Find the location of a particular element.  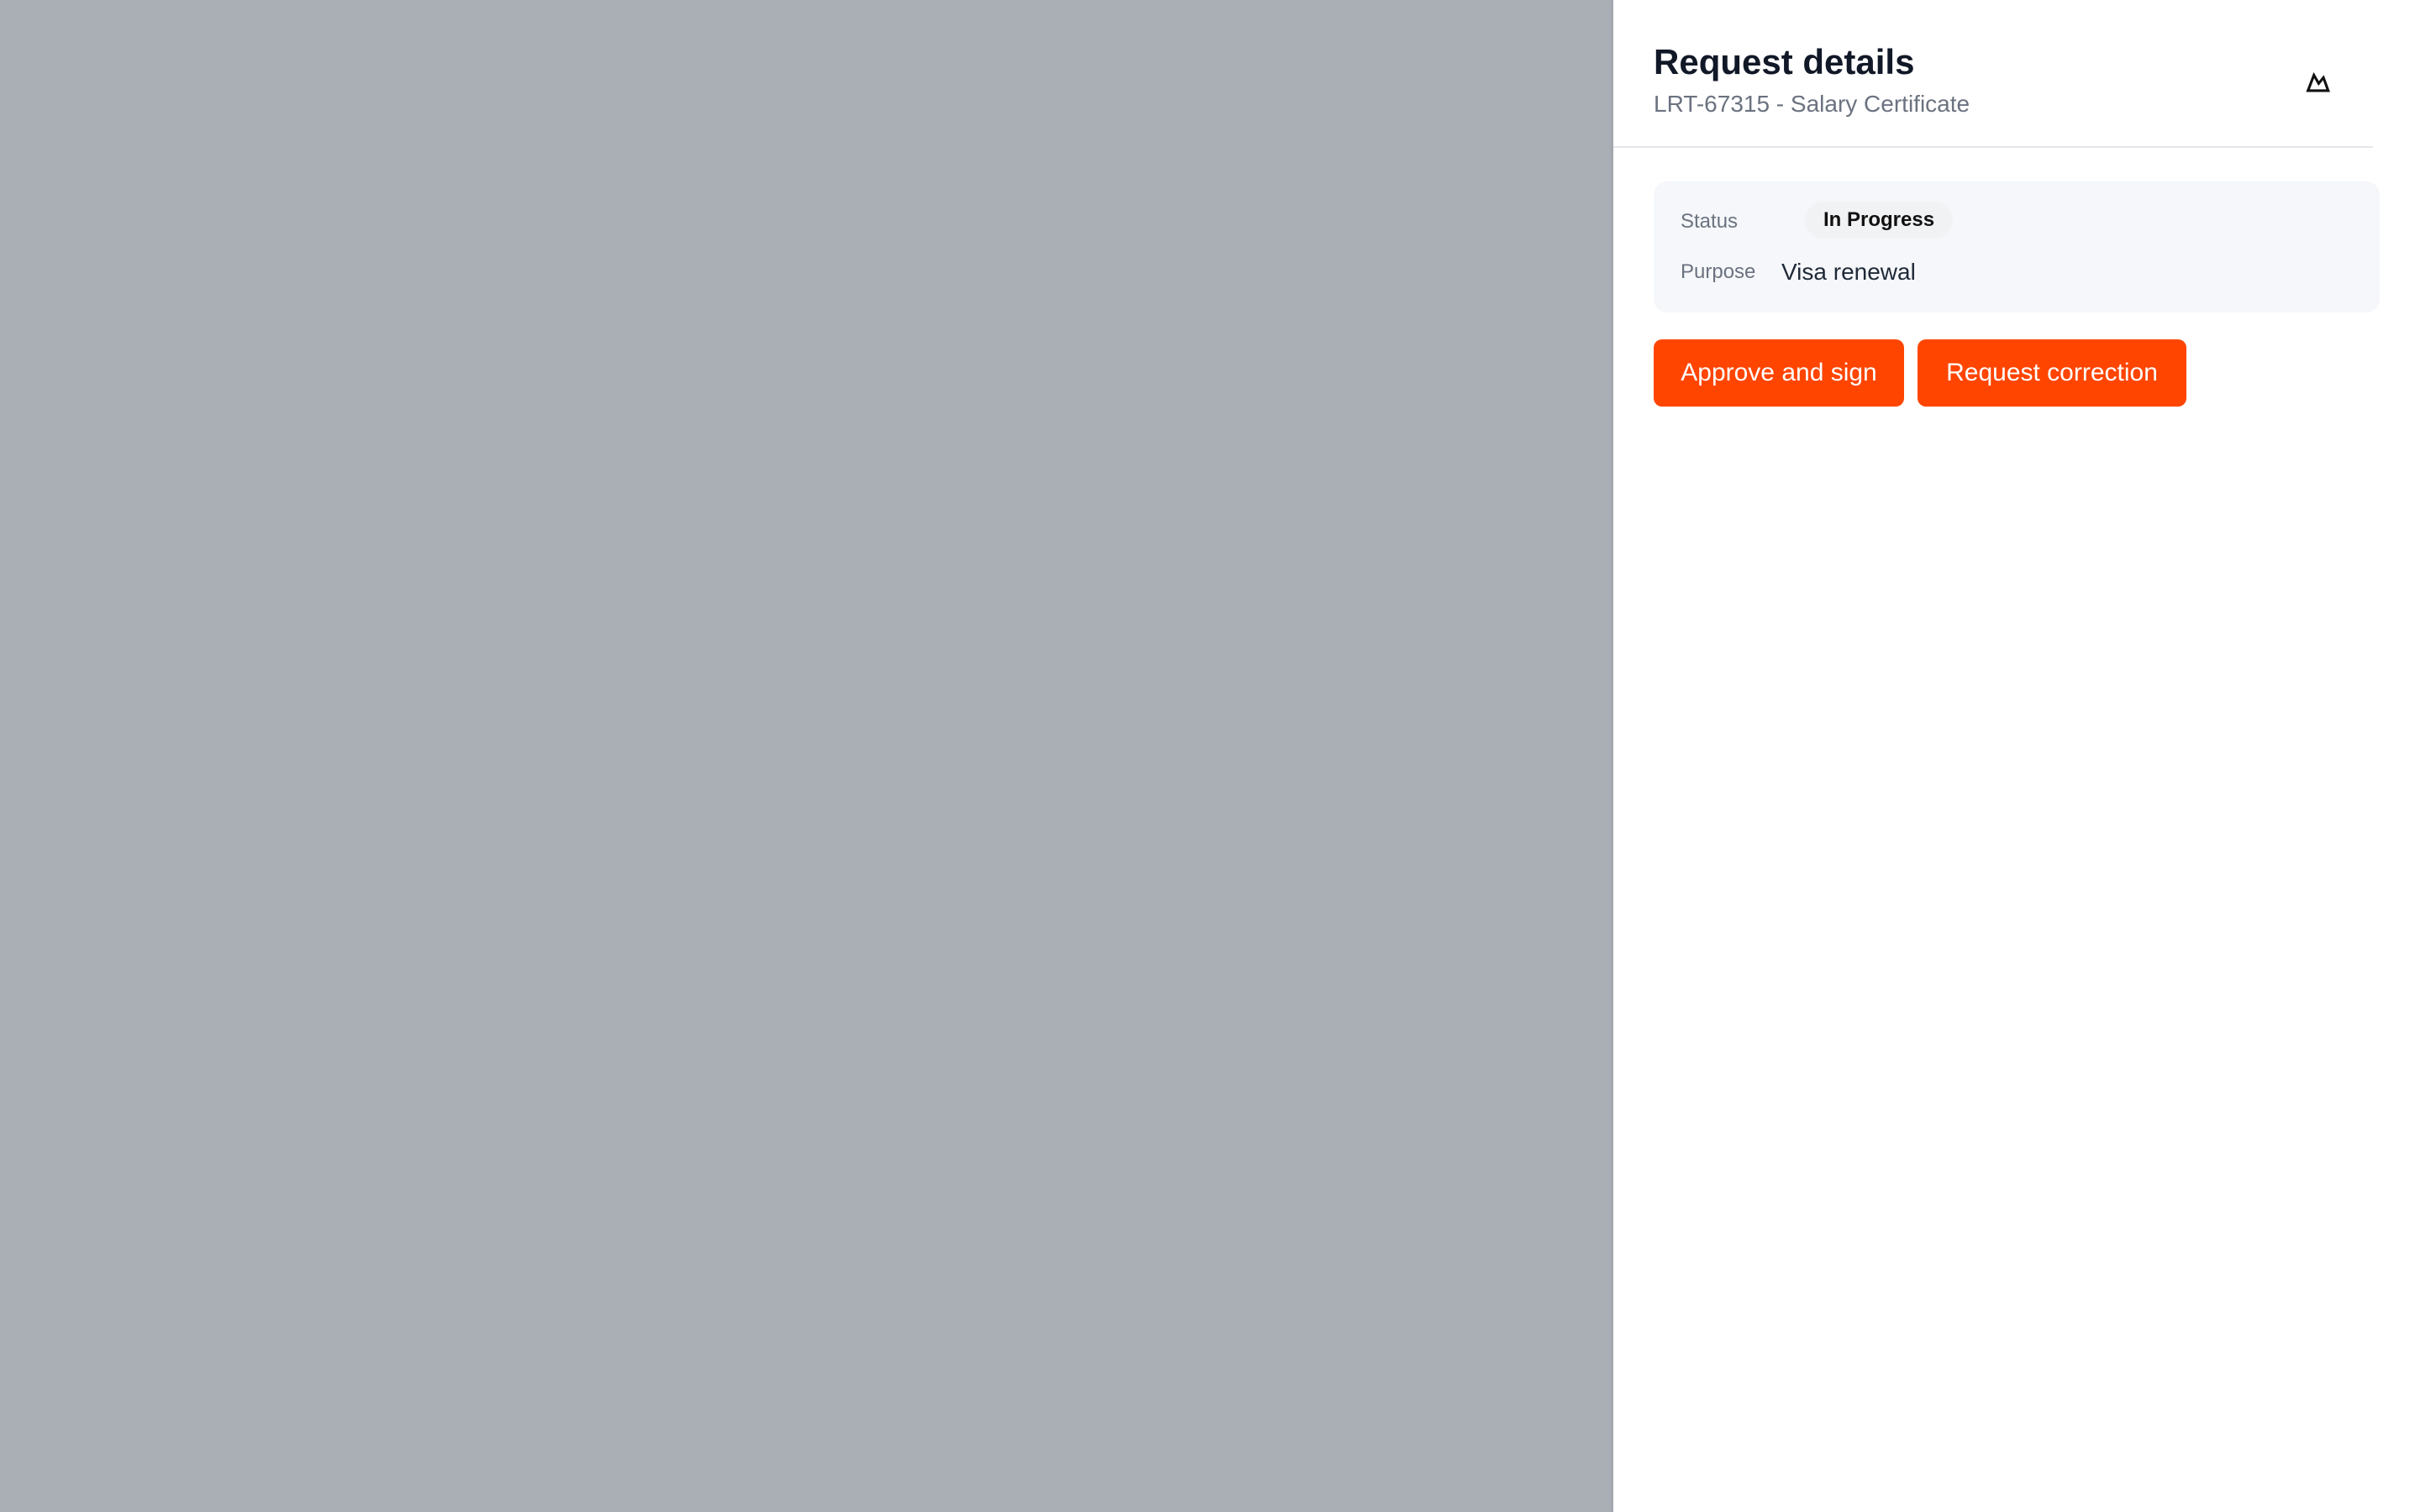

drawer-icon-button is located at coordinates (2317, 82).